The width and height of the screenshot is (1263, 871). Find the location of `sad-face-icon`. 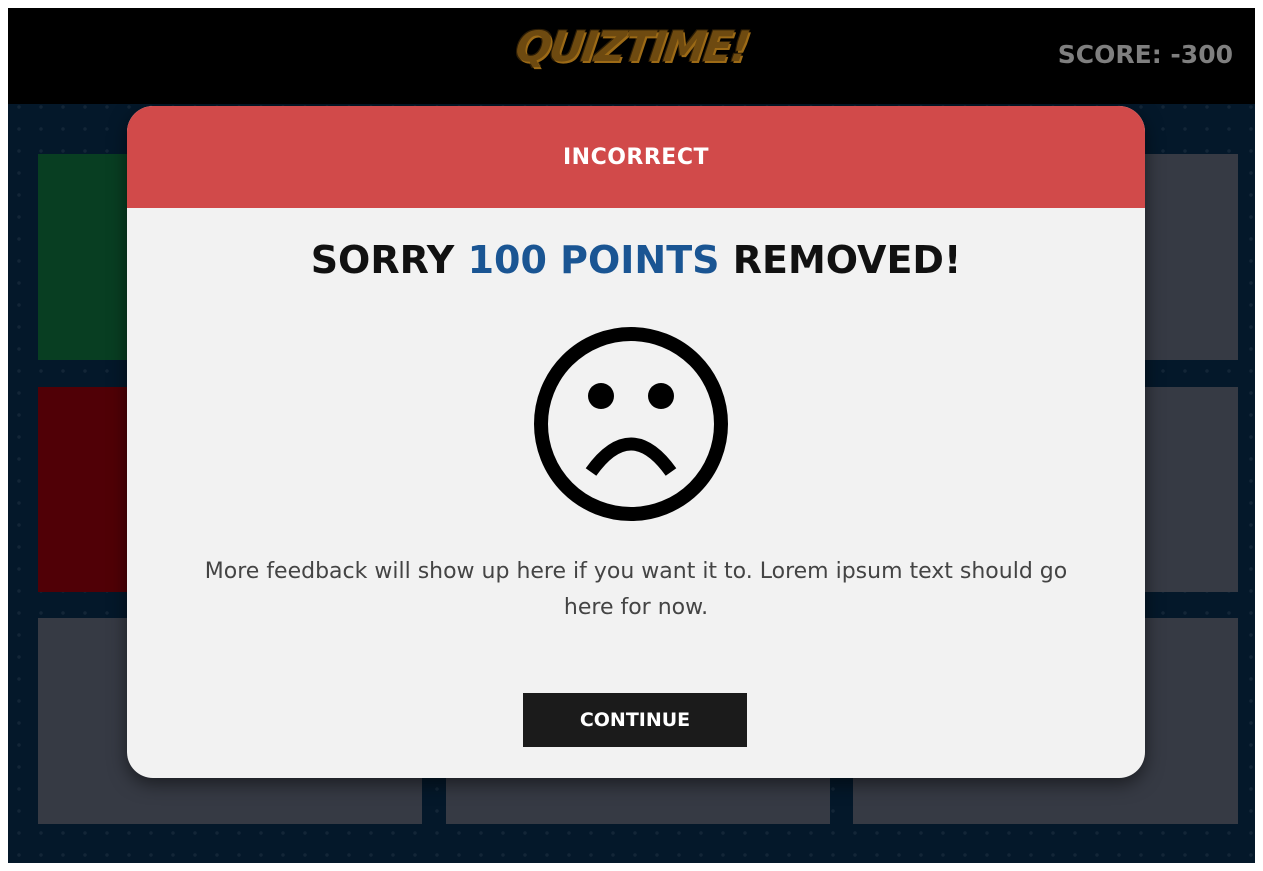

sad-face-icon is located at coordinates (631, 424).